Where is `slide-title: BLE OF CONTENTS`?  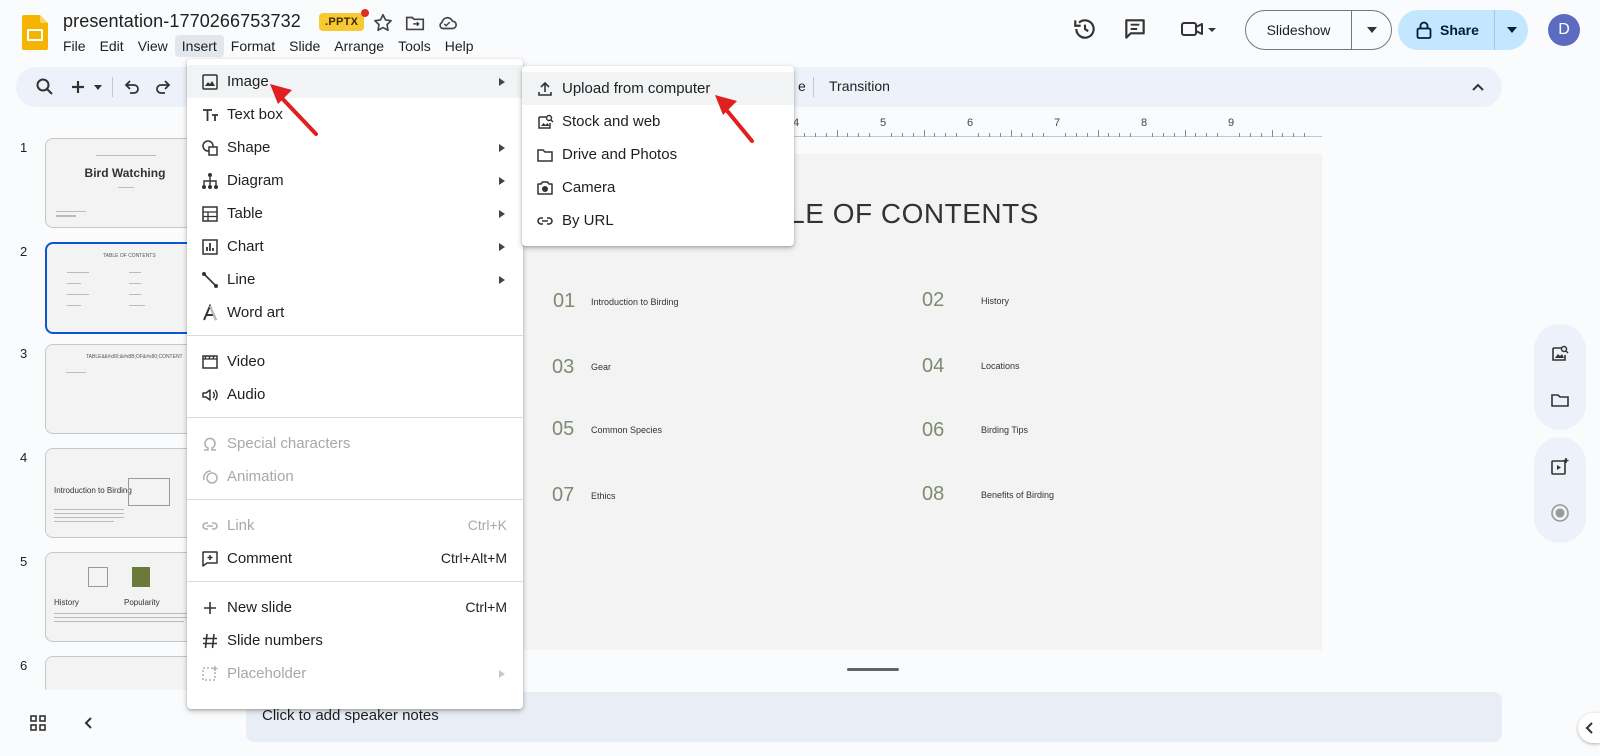
slide-title: BLE OF CONTENTS is located at coordinates (904, 214).